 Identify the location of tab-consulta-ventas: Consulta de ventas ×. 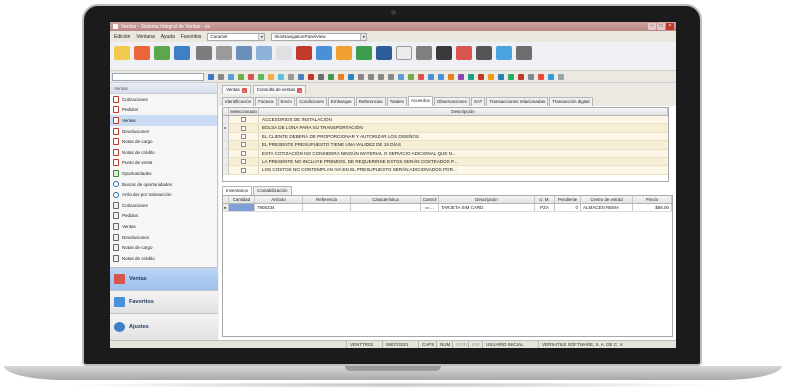
(279, 89).